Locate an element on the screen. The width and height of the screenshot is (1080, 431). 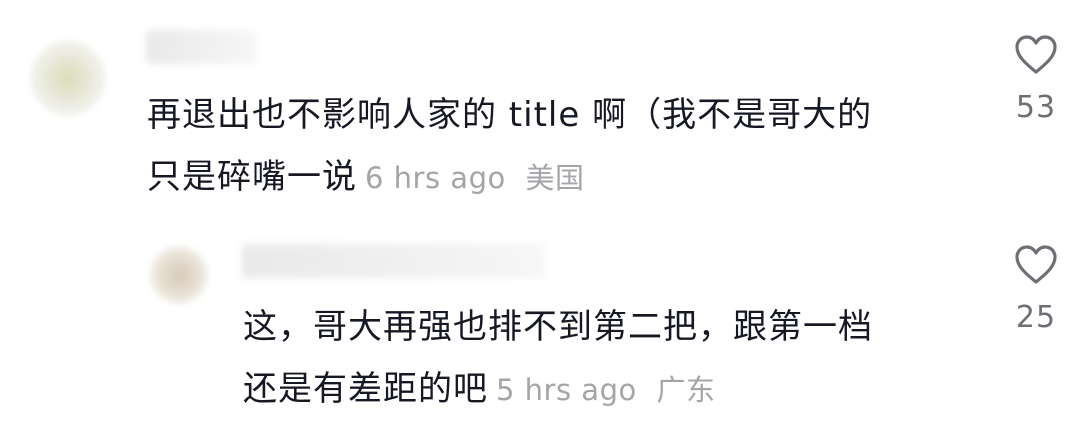
reply-text-line-2-content: 还是有差距的吧 is located at coordinates (365, 389).